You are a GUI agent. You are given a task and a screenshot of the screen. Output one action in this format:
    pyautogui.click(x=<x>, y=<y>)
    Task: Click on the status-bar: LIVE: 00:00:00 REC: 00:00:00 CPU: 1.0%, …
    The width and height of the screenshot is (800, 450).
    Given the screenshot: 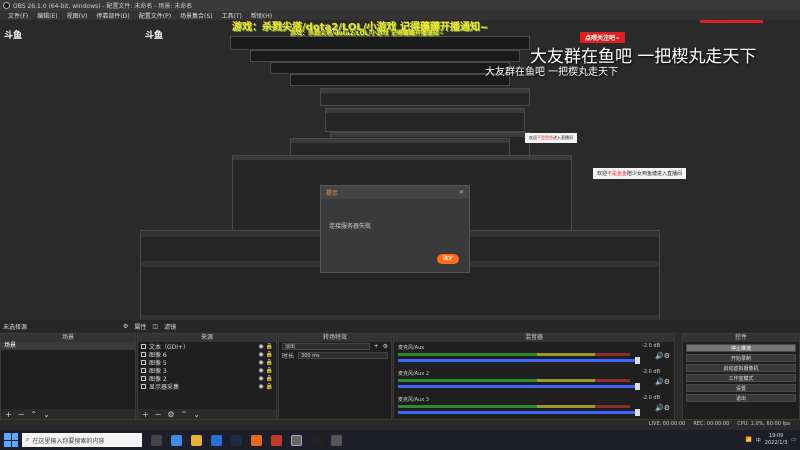 What is the action you would take?
    pyautogui.click(x=400, y=424)
    